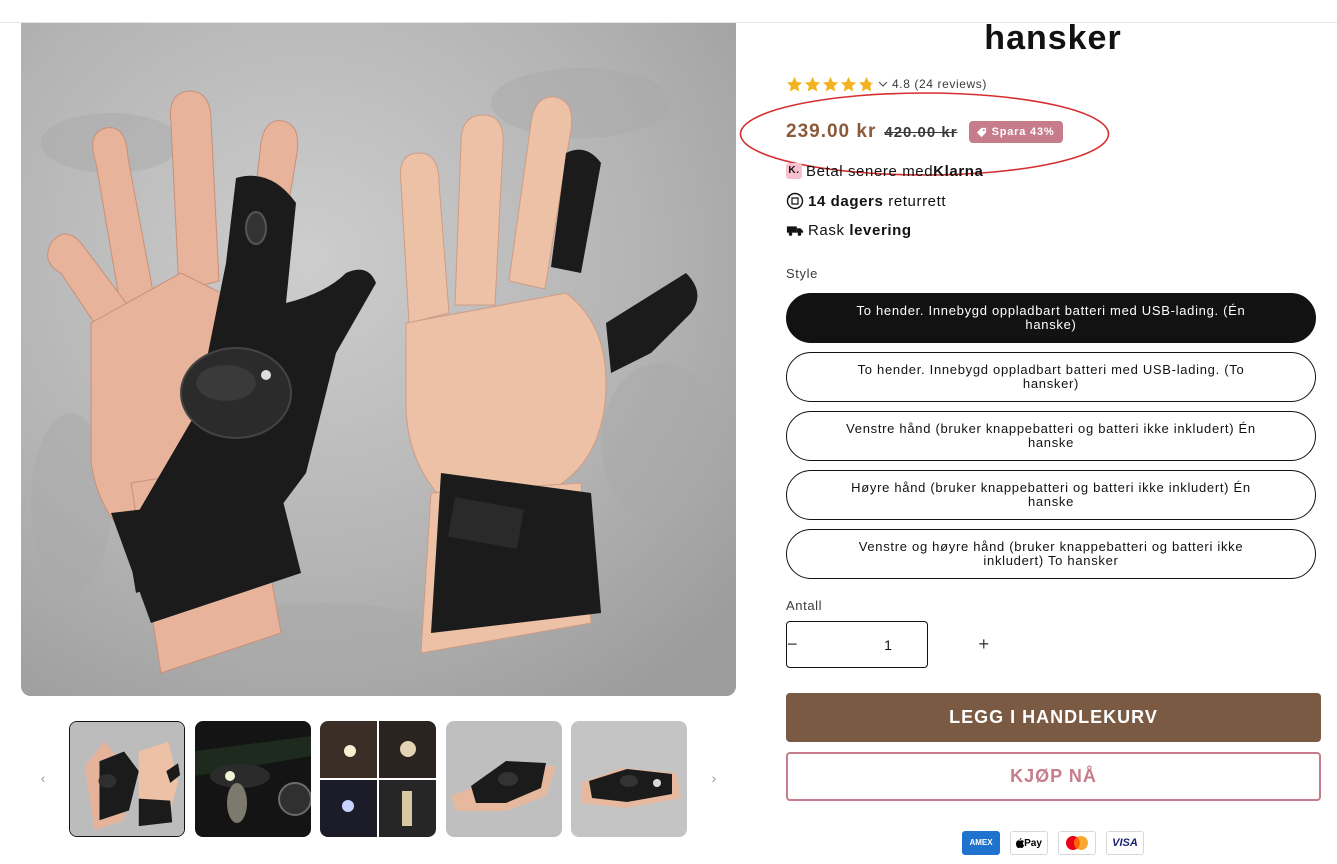 The height and width of the screenshot is (864, 1337). What do you see at coordinates (880, 230) in the screenshot?
I see `benefit-bold: levering` at bounding box center [880, 230].